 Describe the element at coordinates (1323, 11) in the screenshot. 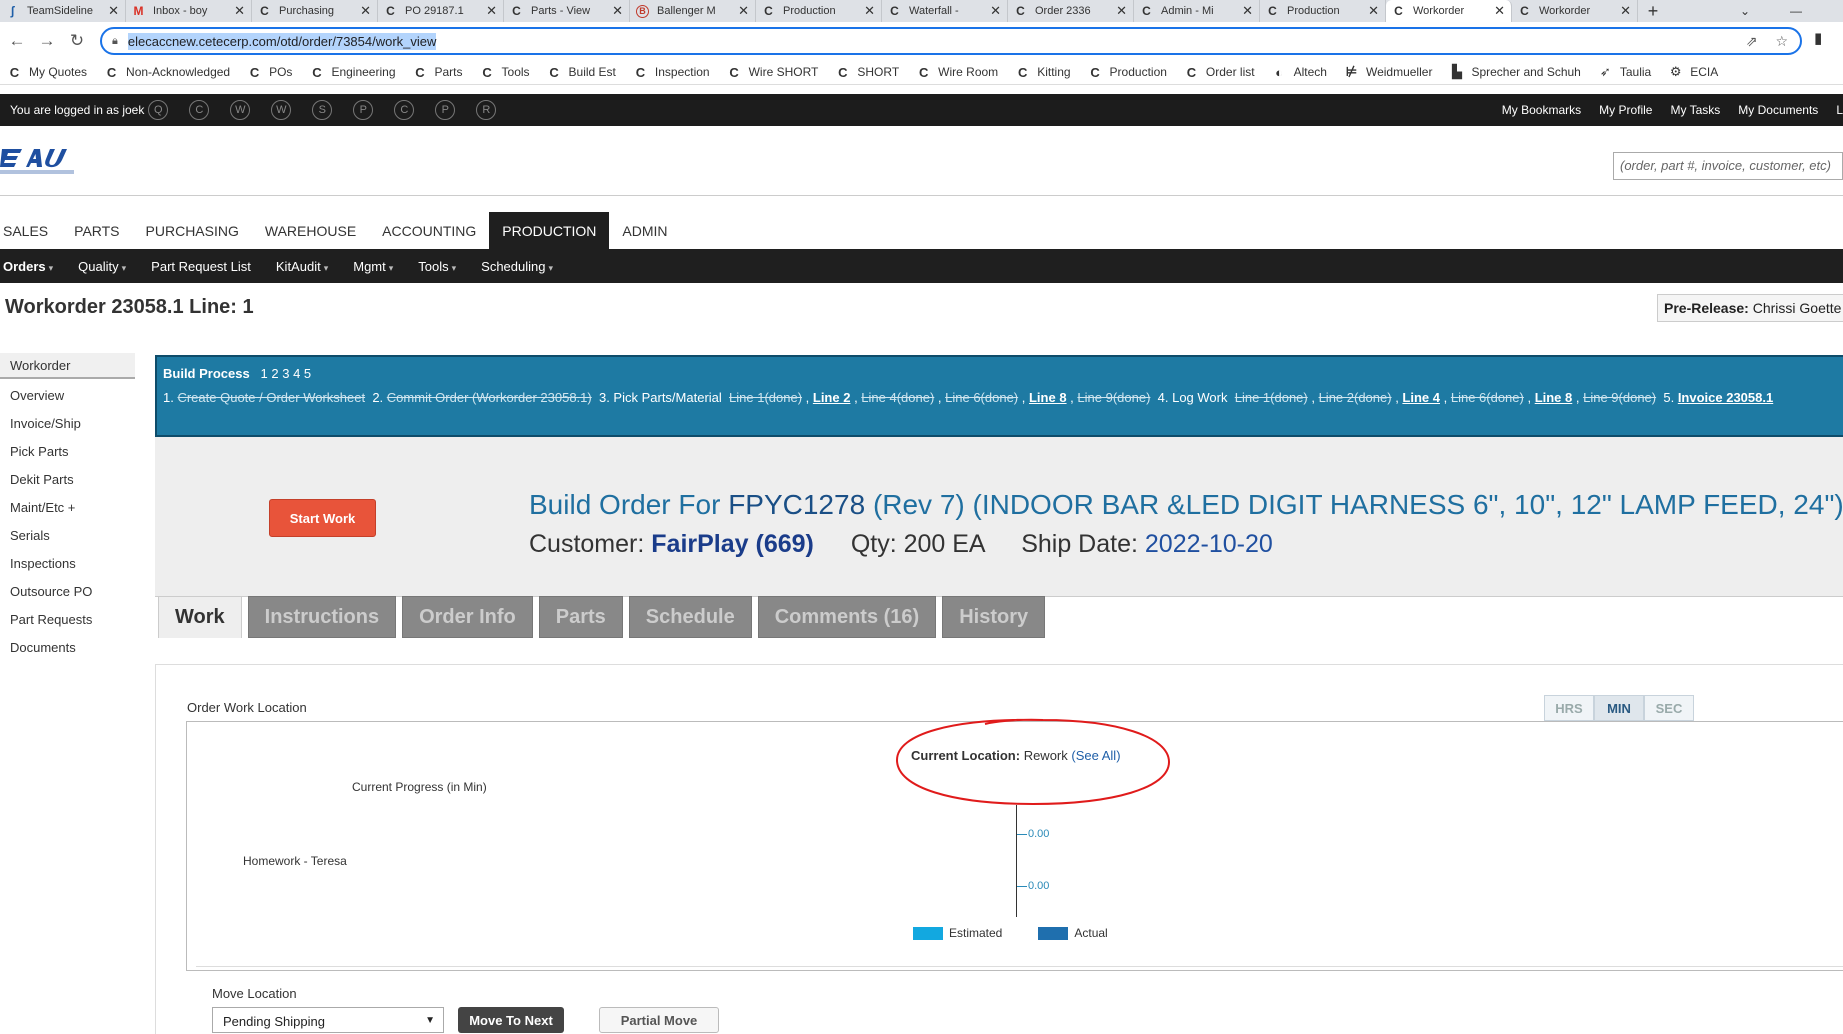

I see `browser-tab-10: C Production ✕` at that location.